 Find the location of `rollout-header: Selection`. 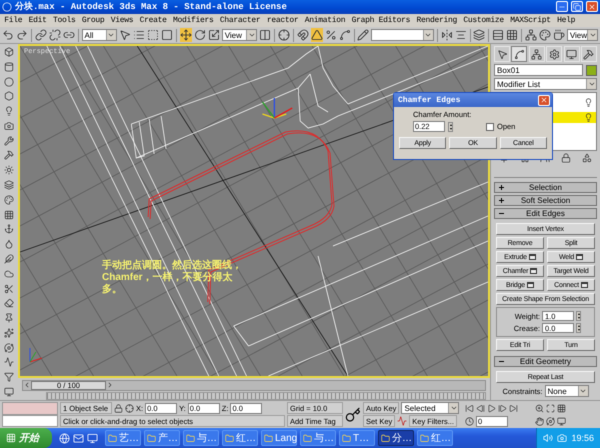

rollout-header: Selection is located at coordinates (545, 188).